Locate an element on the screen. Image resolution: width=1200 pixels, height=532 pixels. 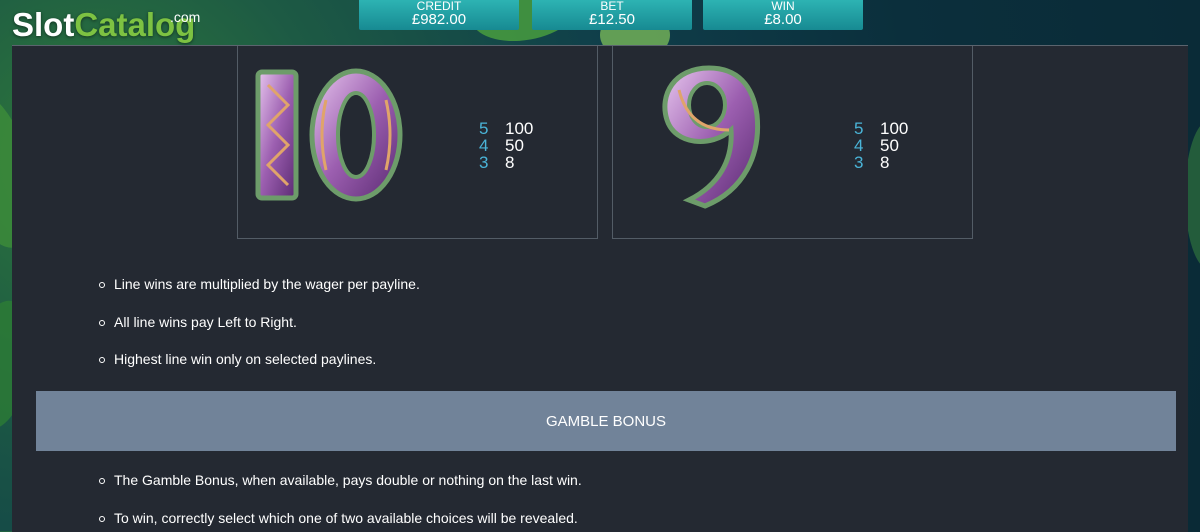
paytable-9: 5 100 4 50 38 is located at coordinates (881, 145).